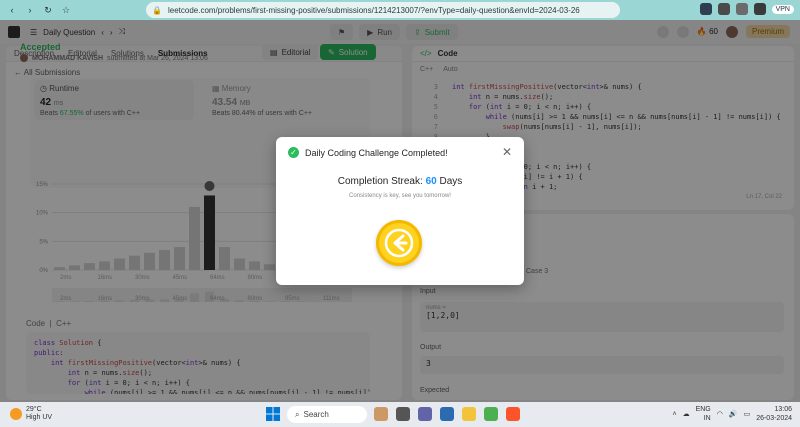 Image resolution: width=800 pixels, height=427 pixels. Describe the element at coordinates (507, 152) in the screenshot. I see `close-icon: ✕` at that location.